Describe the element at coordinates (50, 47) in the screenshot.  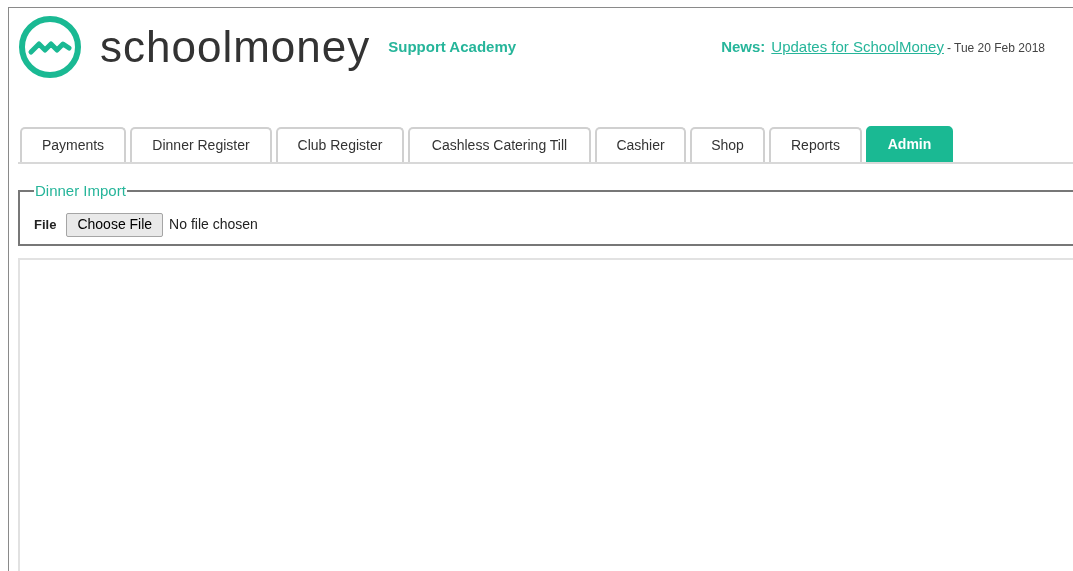
I see `logo-icon` at that location.